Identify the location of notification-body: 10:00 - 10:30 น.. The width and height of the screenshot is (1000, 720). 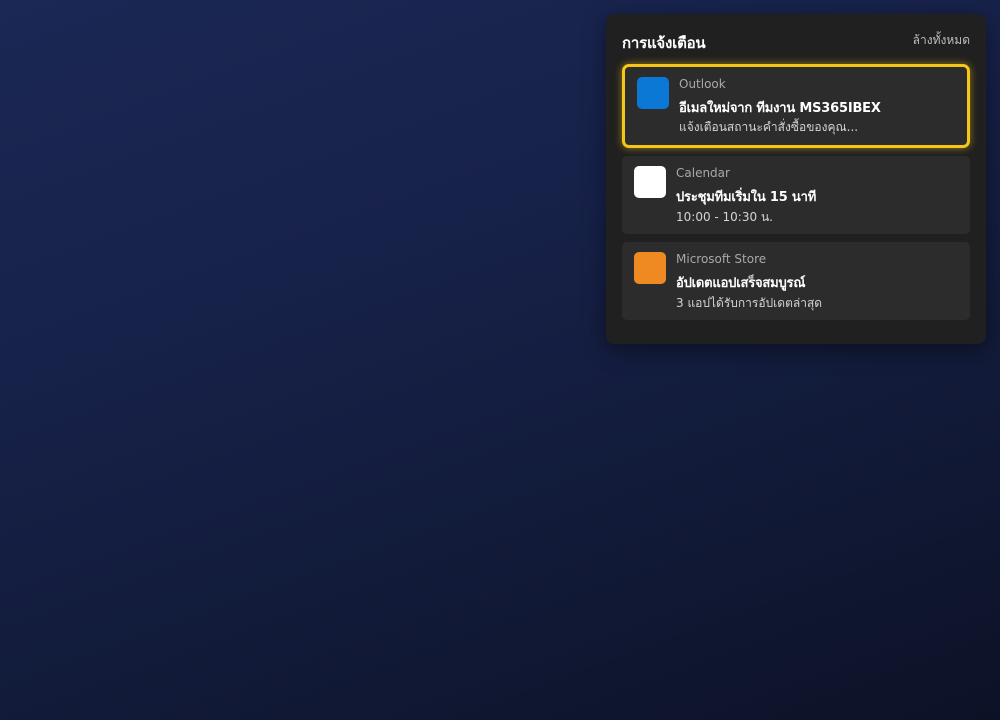
(724, 217).